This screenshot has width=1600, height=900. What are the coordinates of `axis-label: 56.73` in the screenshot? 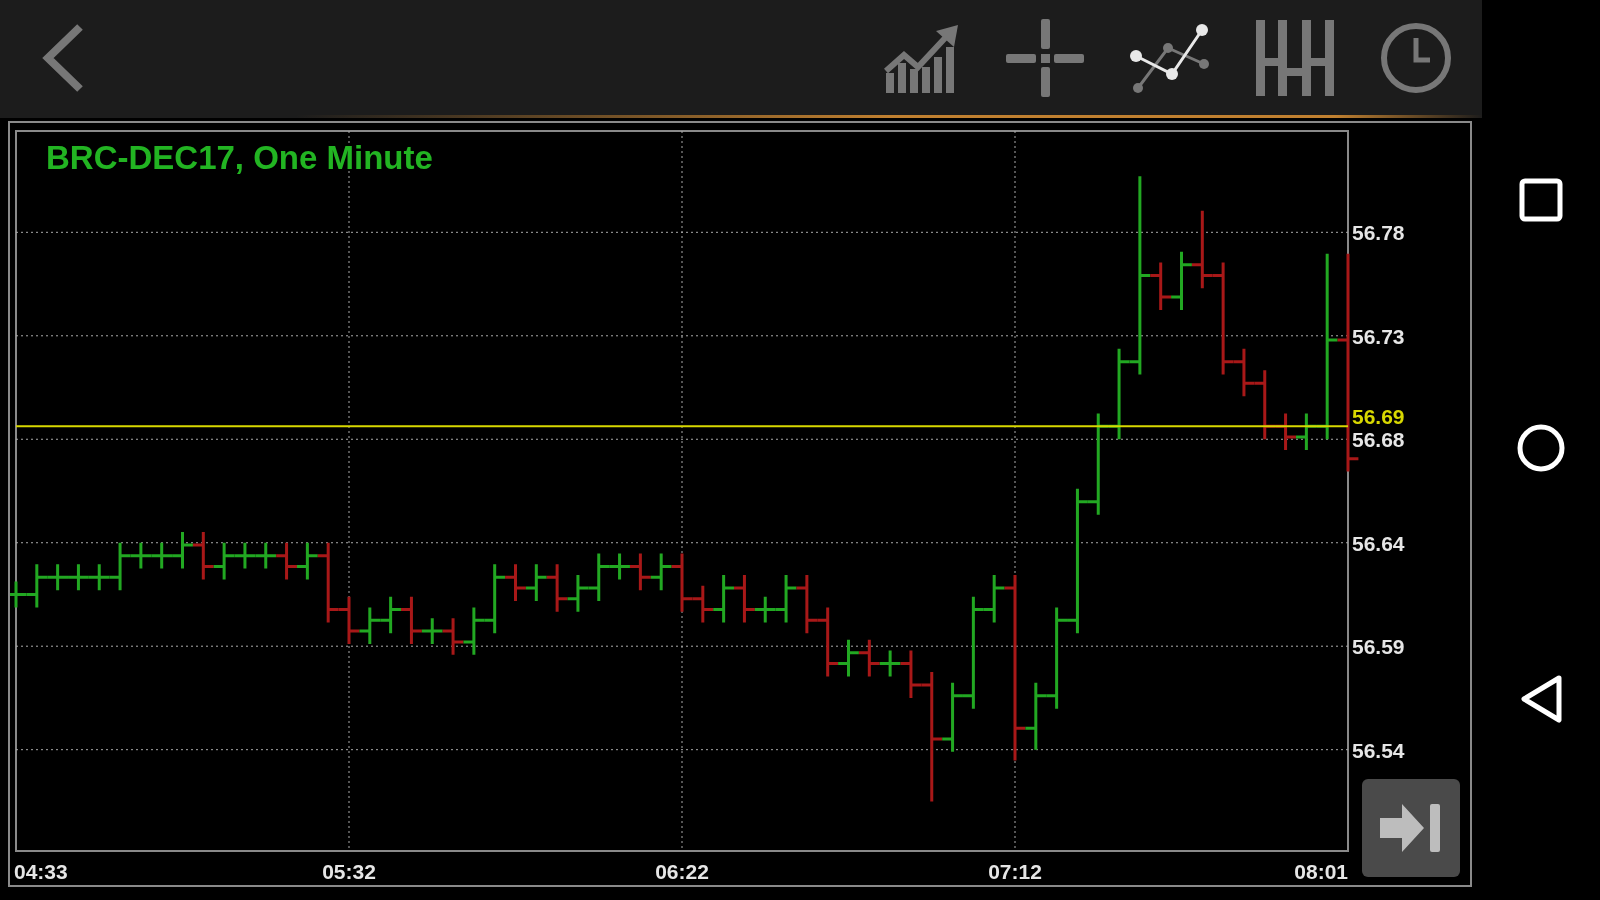 It's located at (1378, 336).